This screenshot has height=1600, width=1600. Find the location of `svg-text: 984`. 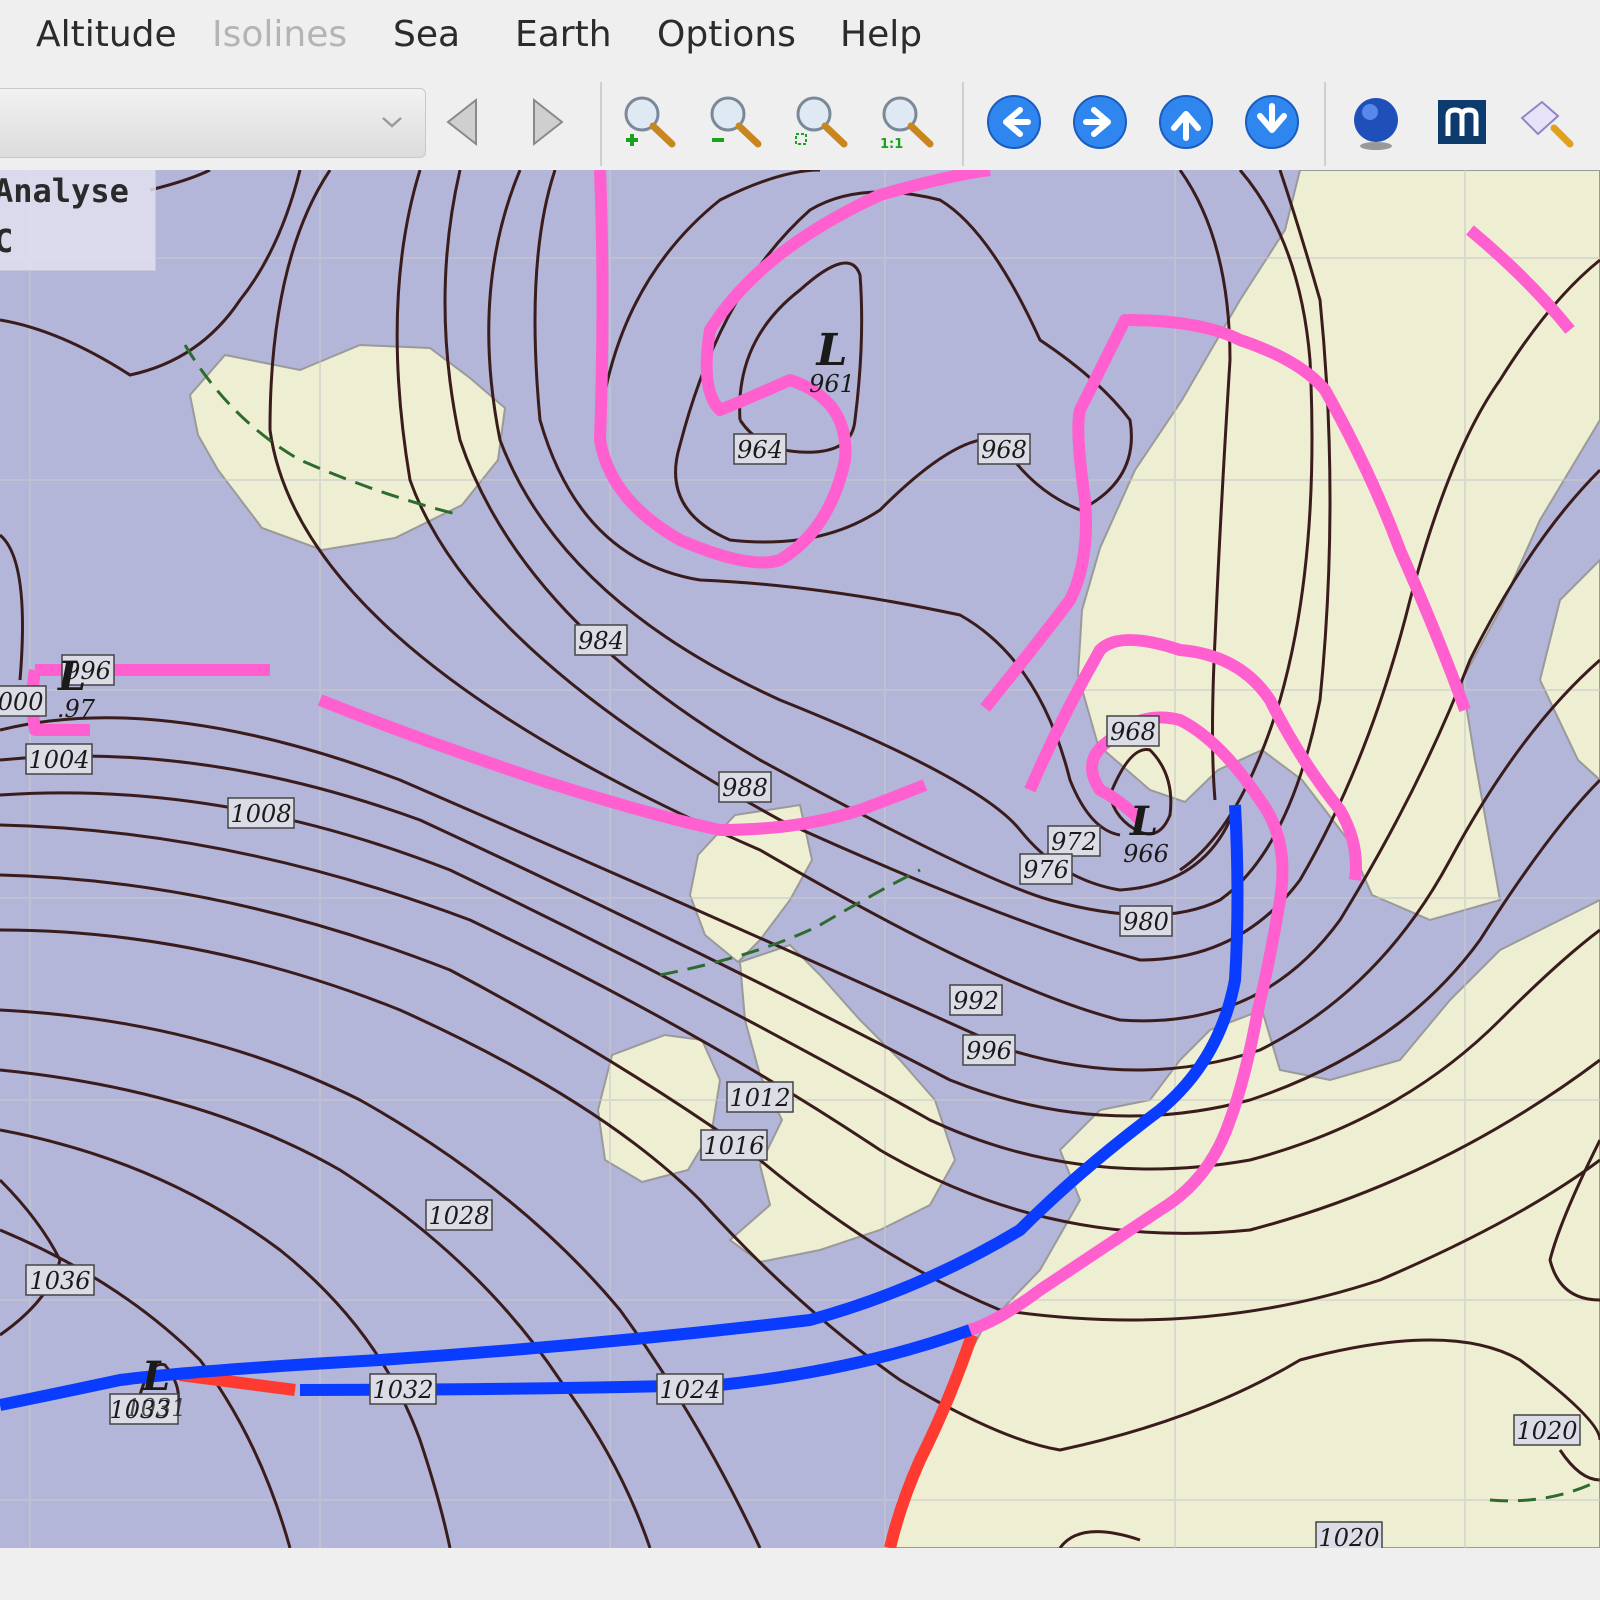

svg-text: 984 is located at coordinates (601, 641).